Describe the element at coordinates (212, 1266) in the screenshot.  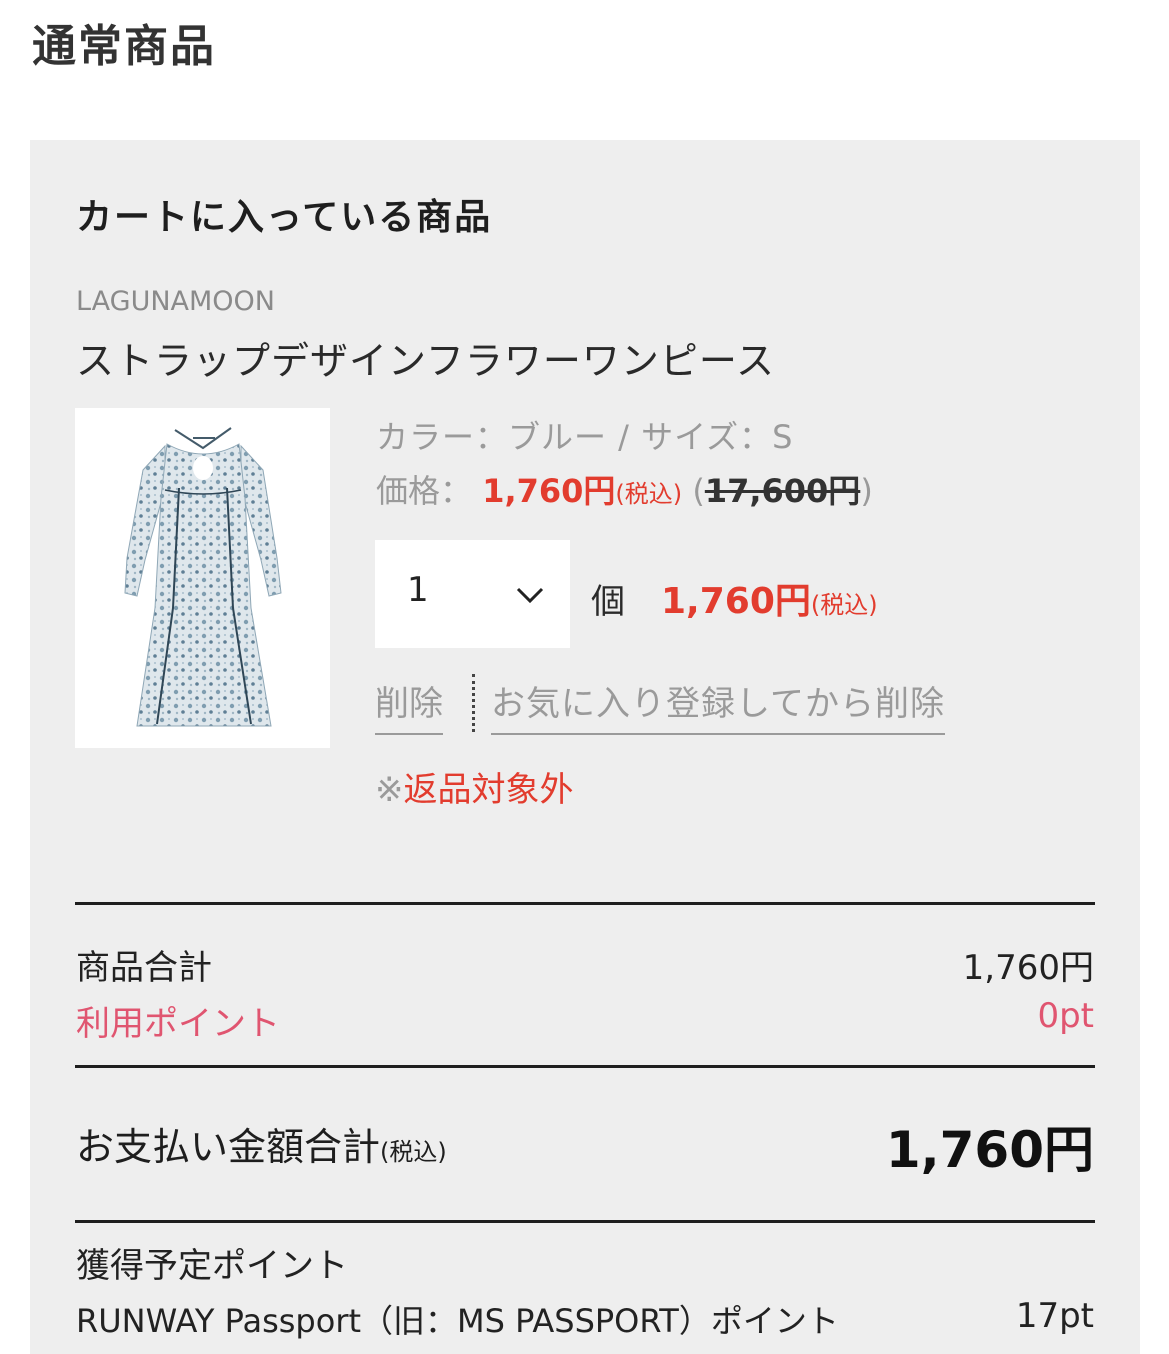
I see `earn-points-label: 獲得予定ポイント` at that location.